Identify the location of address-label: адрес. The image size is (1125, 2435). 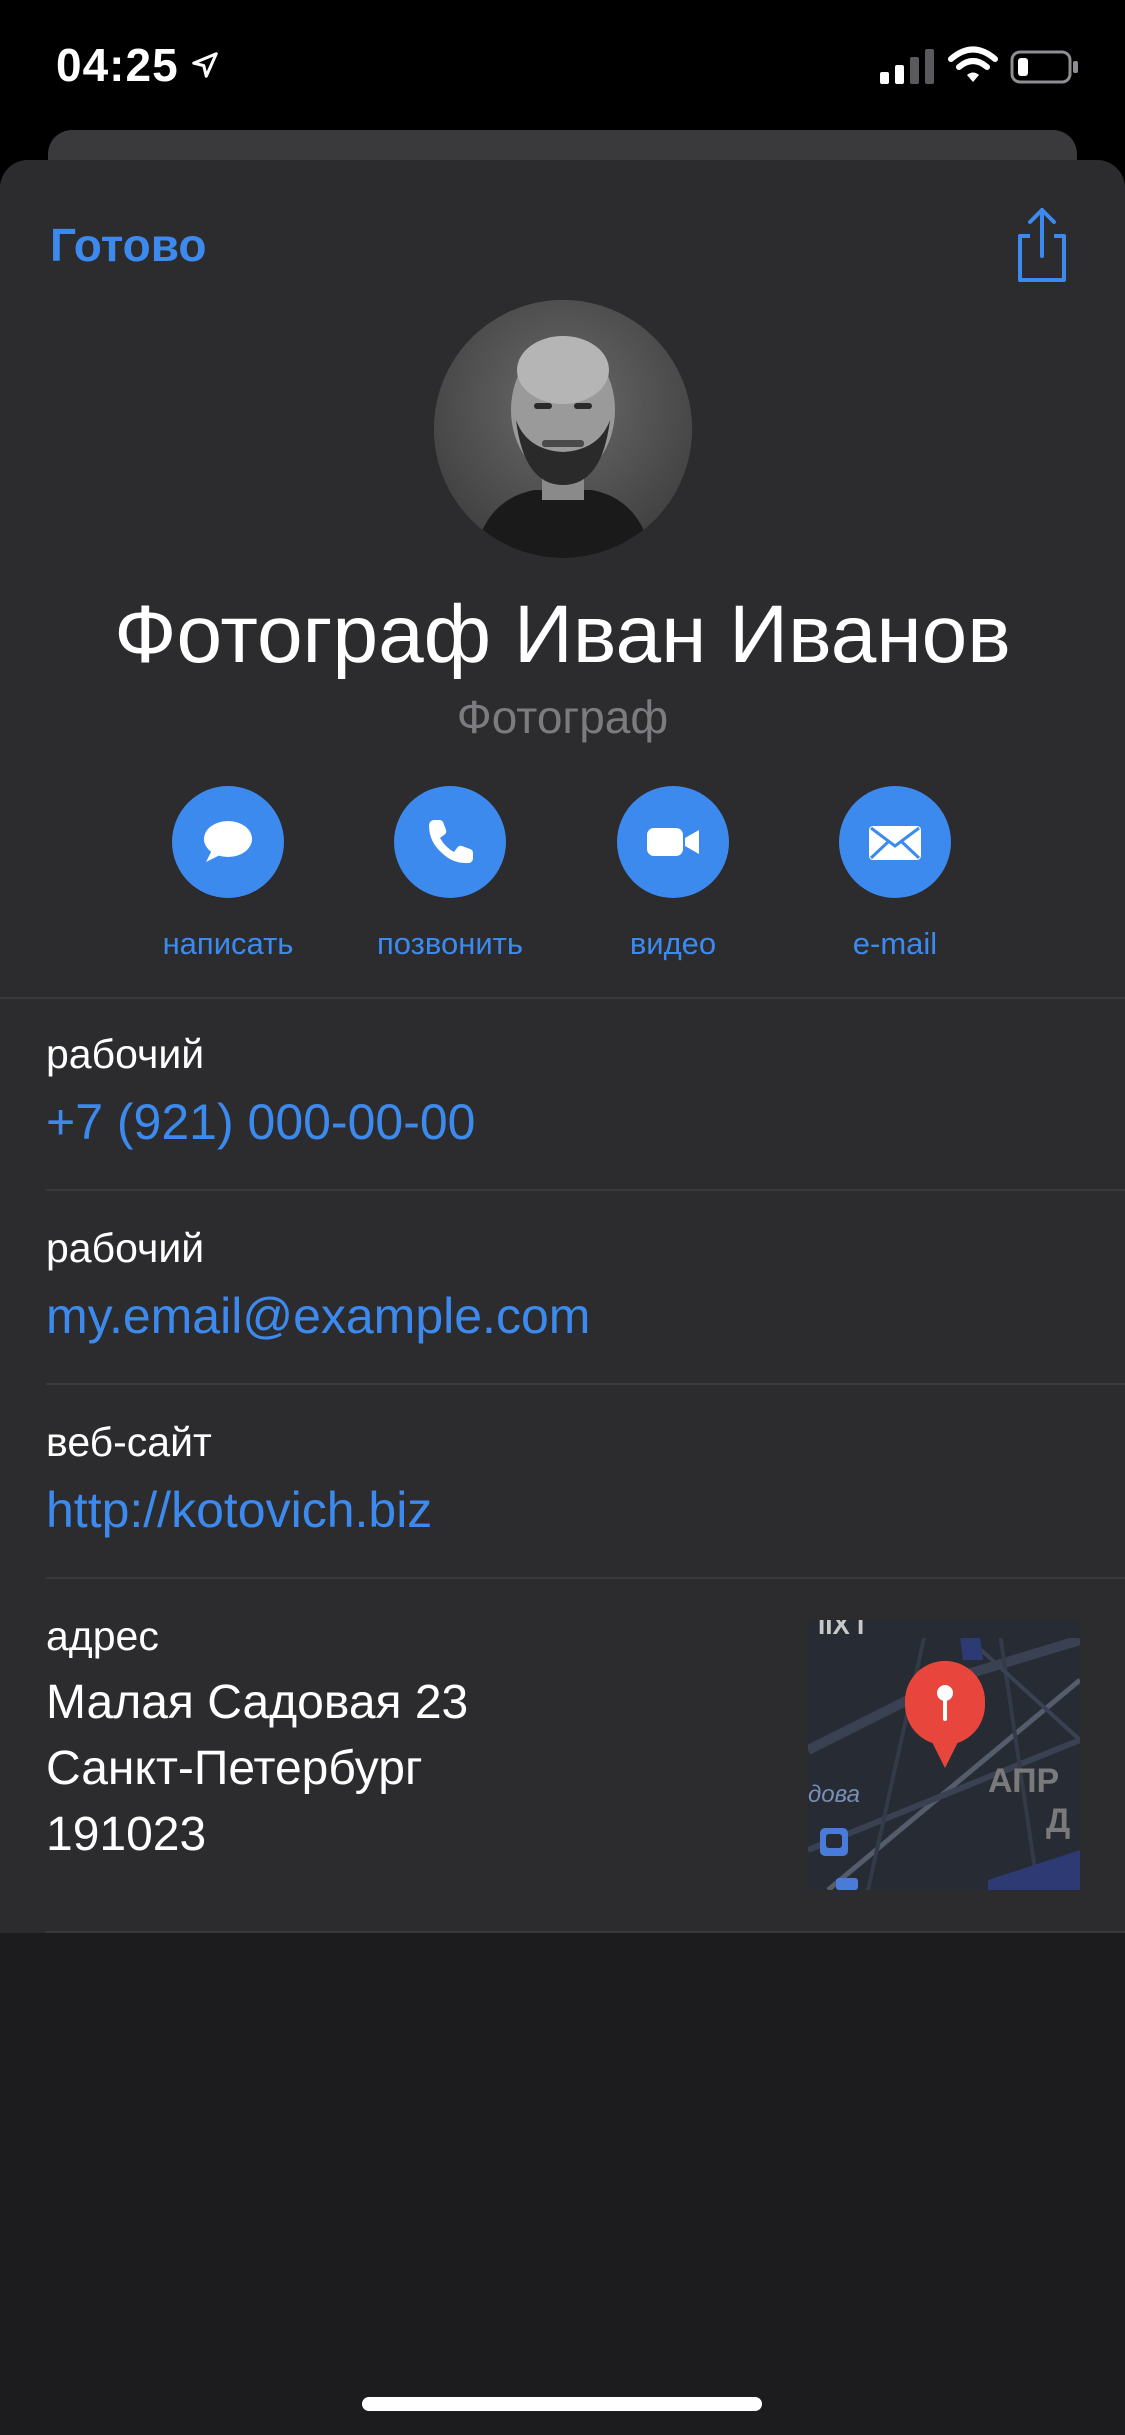
(102, 1636).